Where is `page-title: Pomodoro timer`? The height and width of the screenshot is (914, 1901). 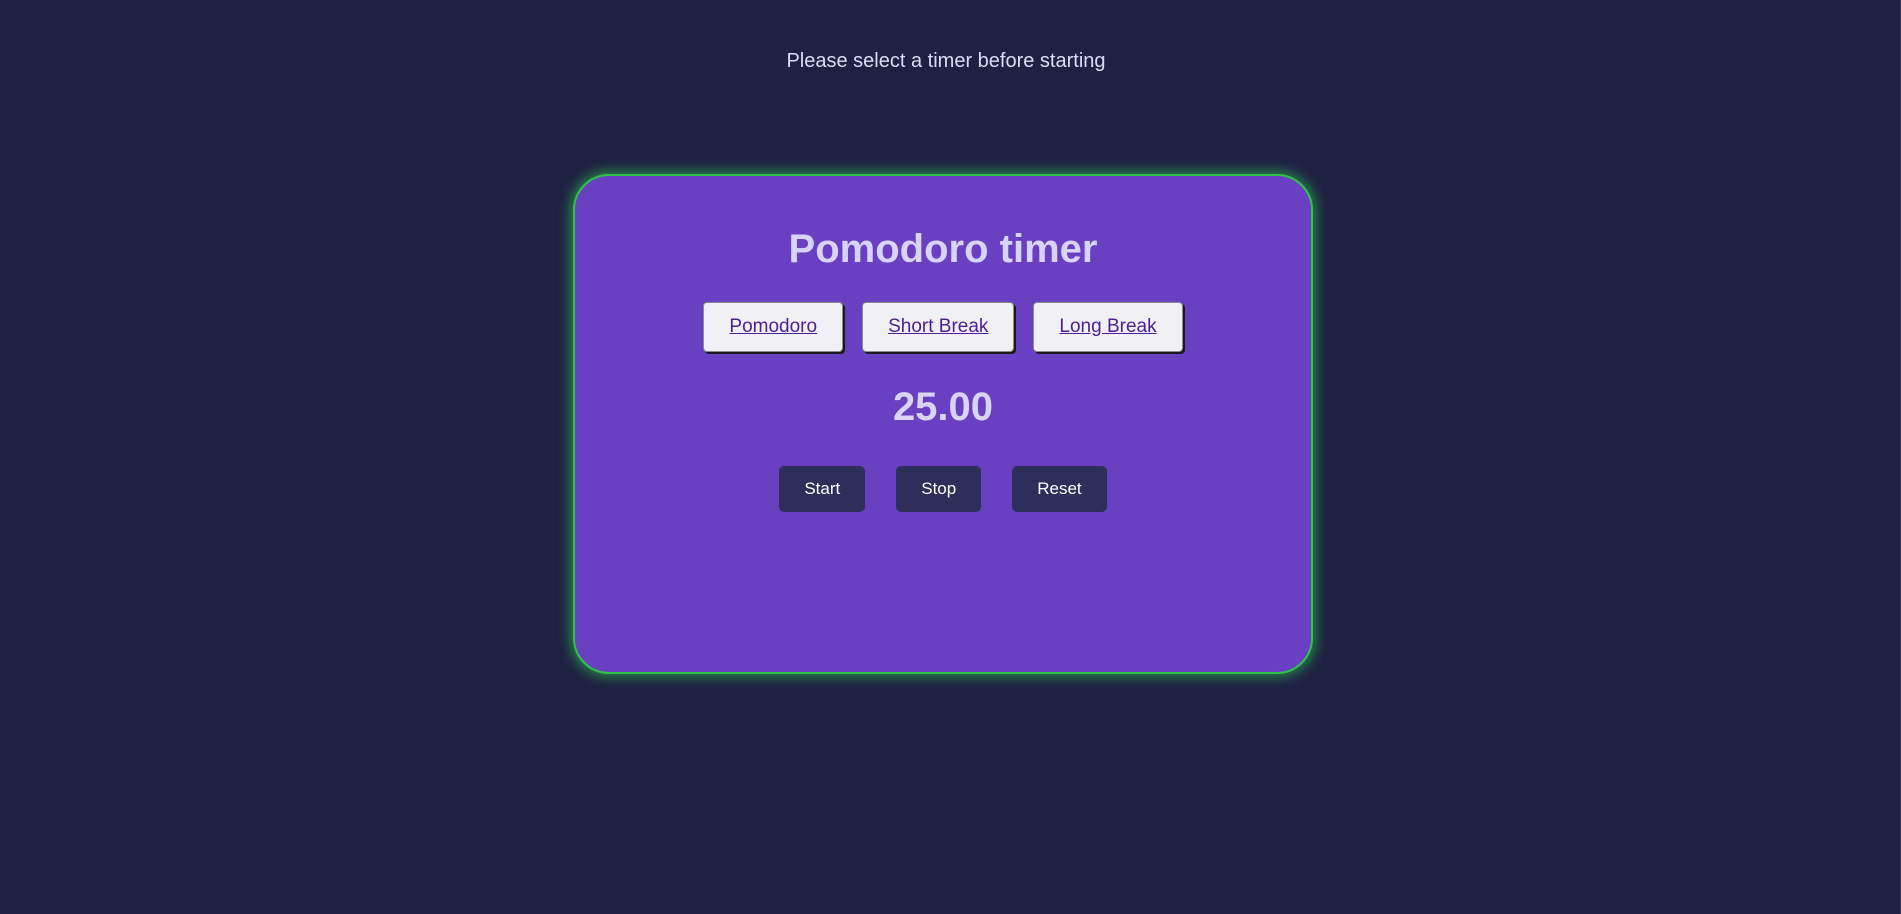
page-title: Pomodoro timer is located at coordinates (943, 249).